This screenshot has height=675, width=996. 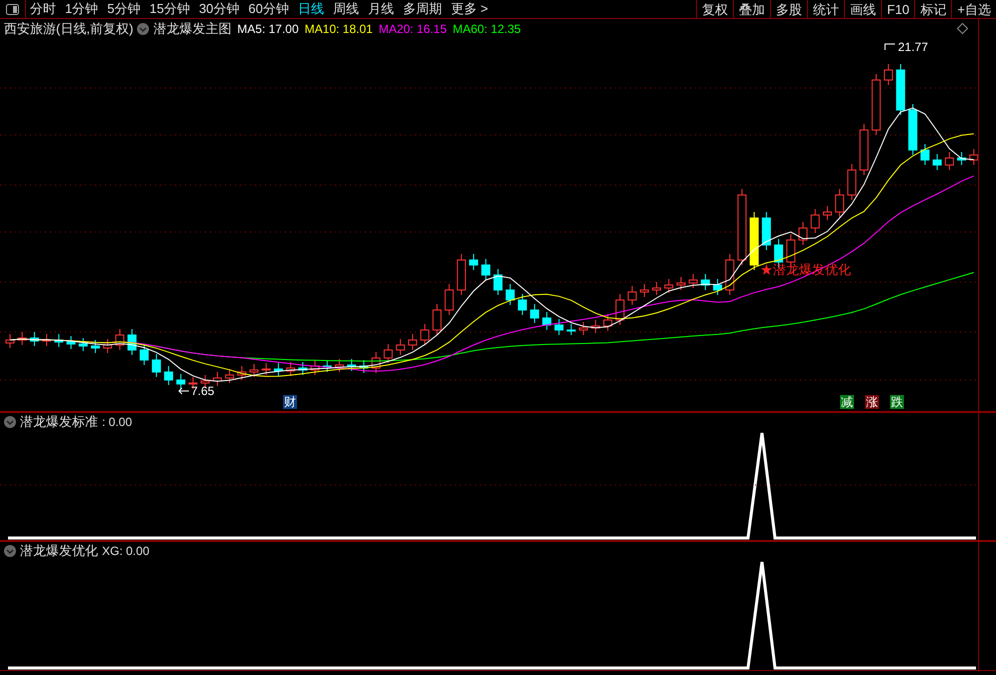 I want to click on stock-title: 西安旅游(日线,前复权), so click(x=69, y=29).